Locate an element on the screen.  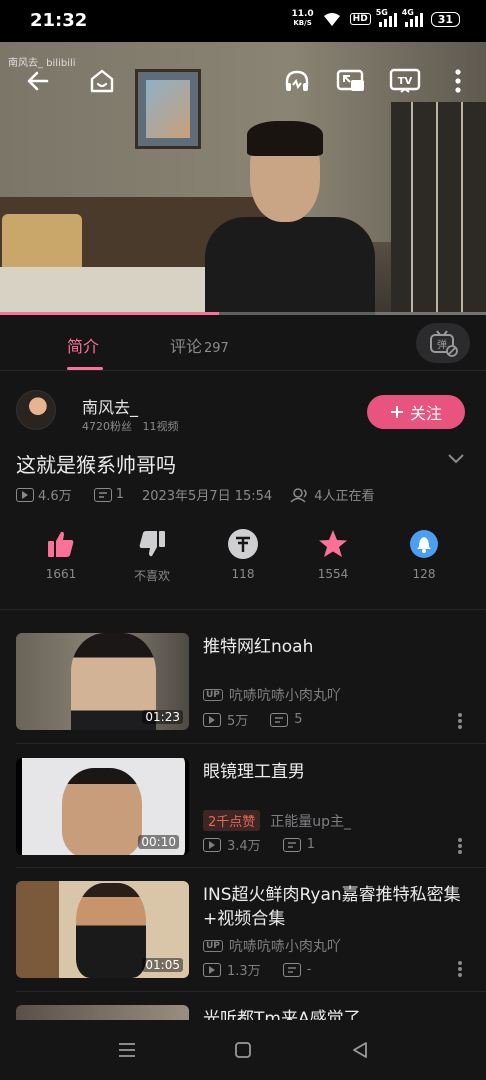
coin-icon is located at coordinates (243, 544).